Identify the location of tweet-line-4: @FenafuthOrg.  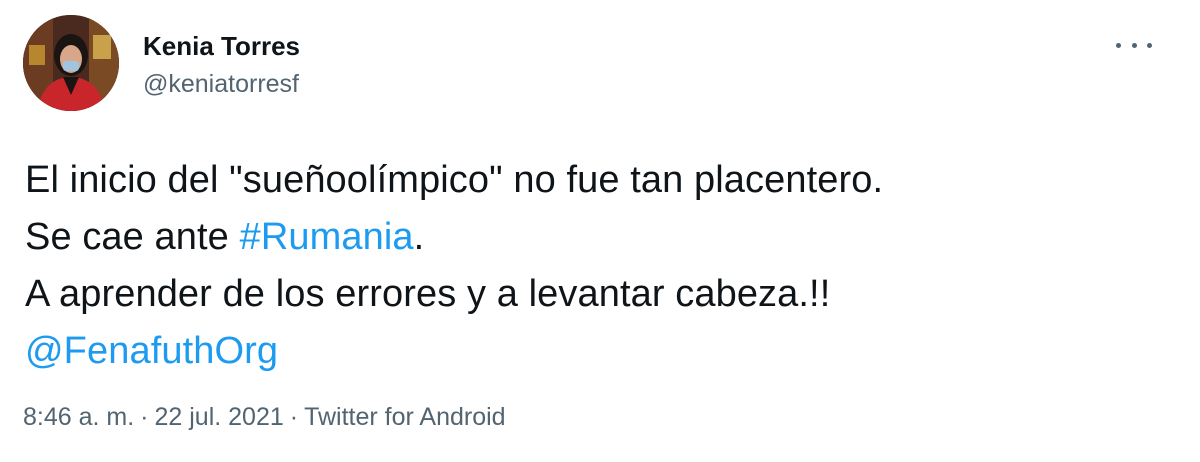
(454, 351).